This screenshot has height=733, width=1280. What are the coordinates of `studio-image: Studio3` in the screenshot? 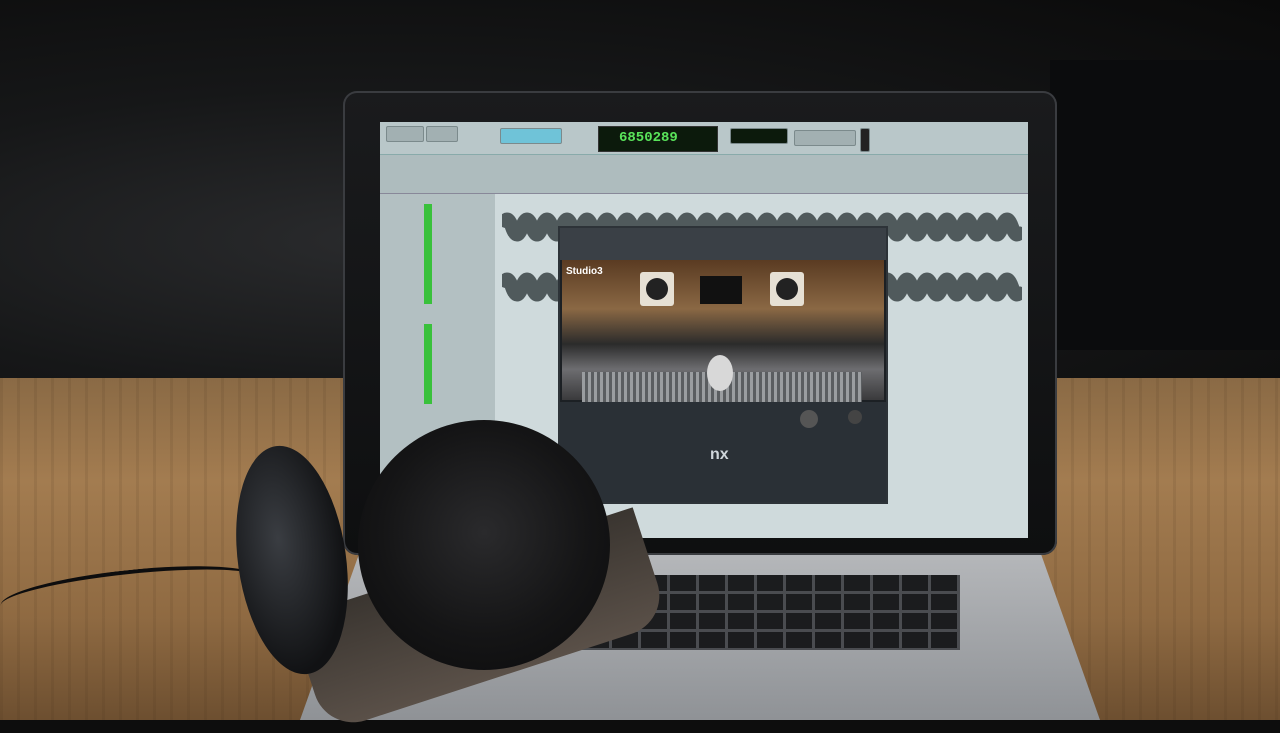 It's located at (723, 336).